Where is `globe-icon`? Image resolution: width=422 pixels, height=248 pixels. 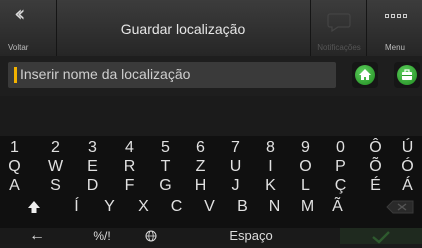 globe-icon is located at coordinates (151, 236).